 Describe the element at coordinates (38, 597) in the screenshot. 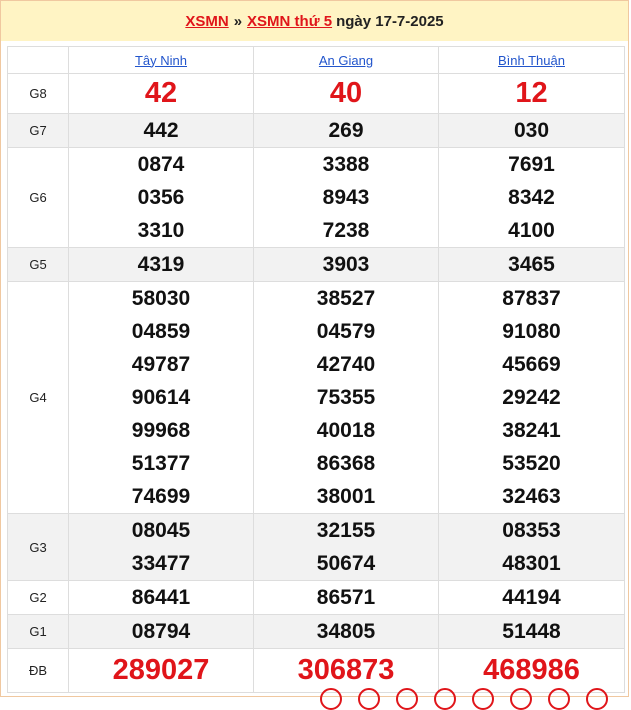

I see `prize-label: G2` at that location.